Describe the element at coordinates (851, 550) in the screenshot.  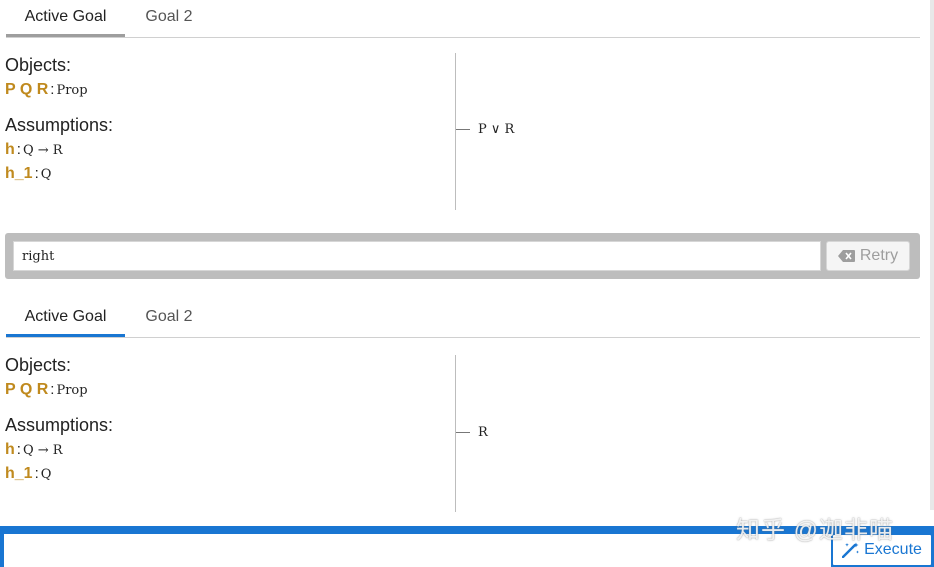
I see `magic-wand-icon` at that location.